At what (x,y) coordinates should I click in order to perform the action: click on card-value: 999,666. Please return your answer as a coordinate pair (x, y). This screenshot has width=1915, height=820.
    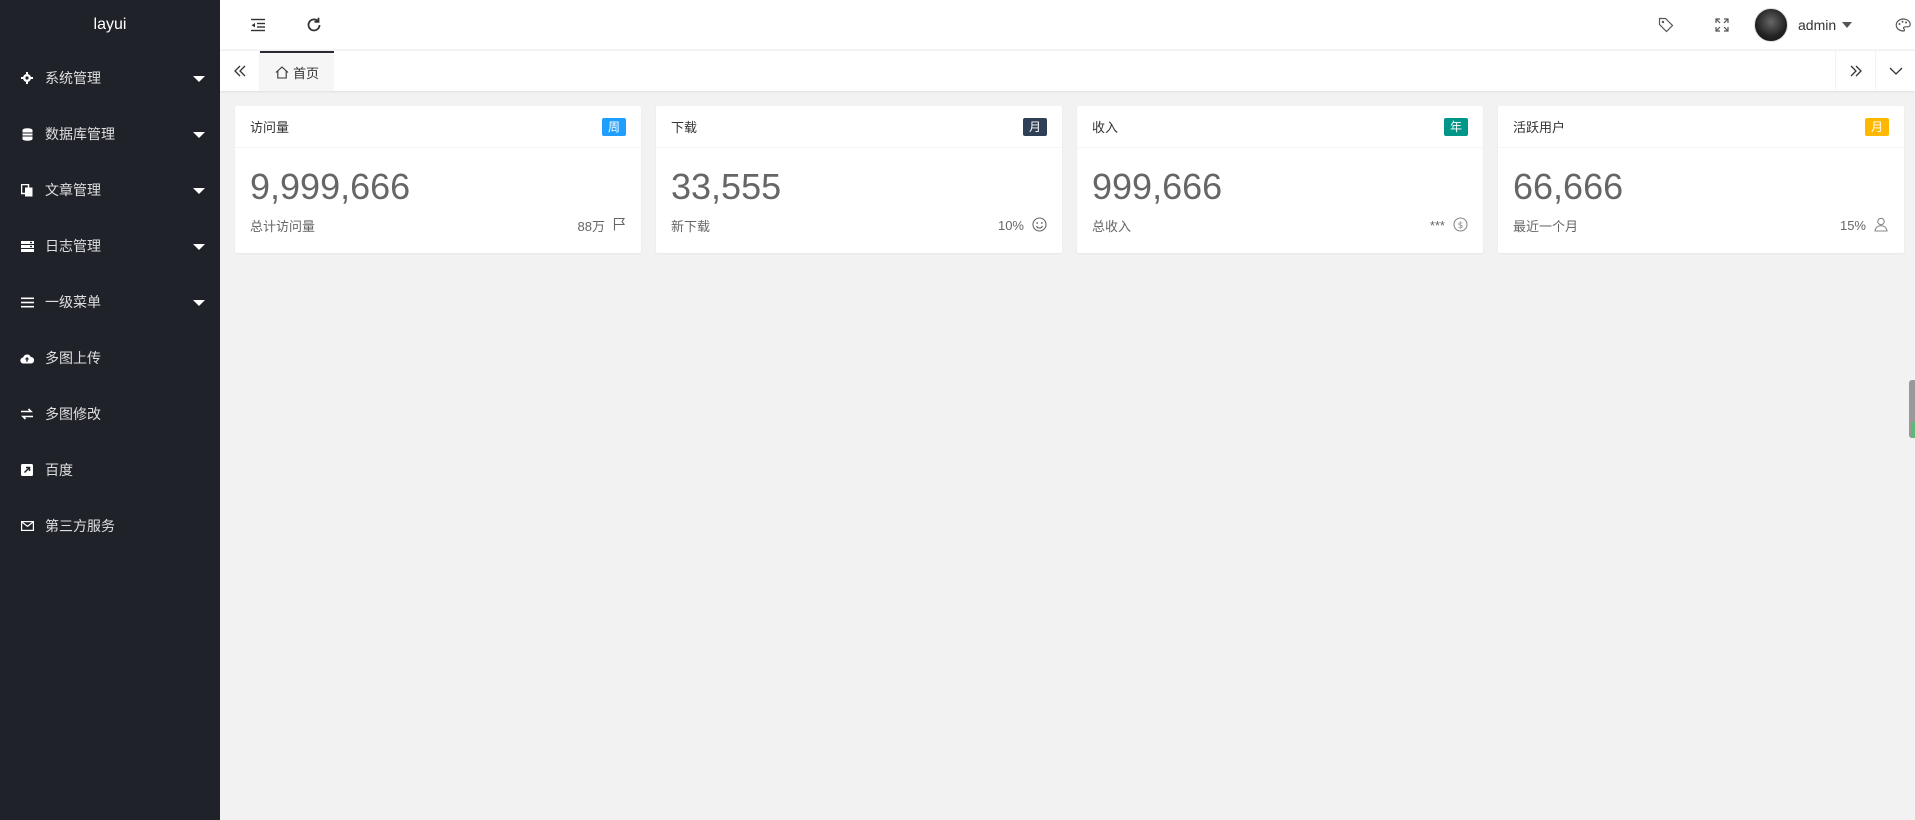
    Looking at the image, I should click on (1157, 186).